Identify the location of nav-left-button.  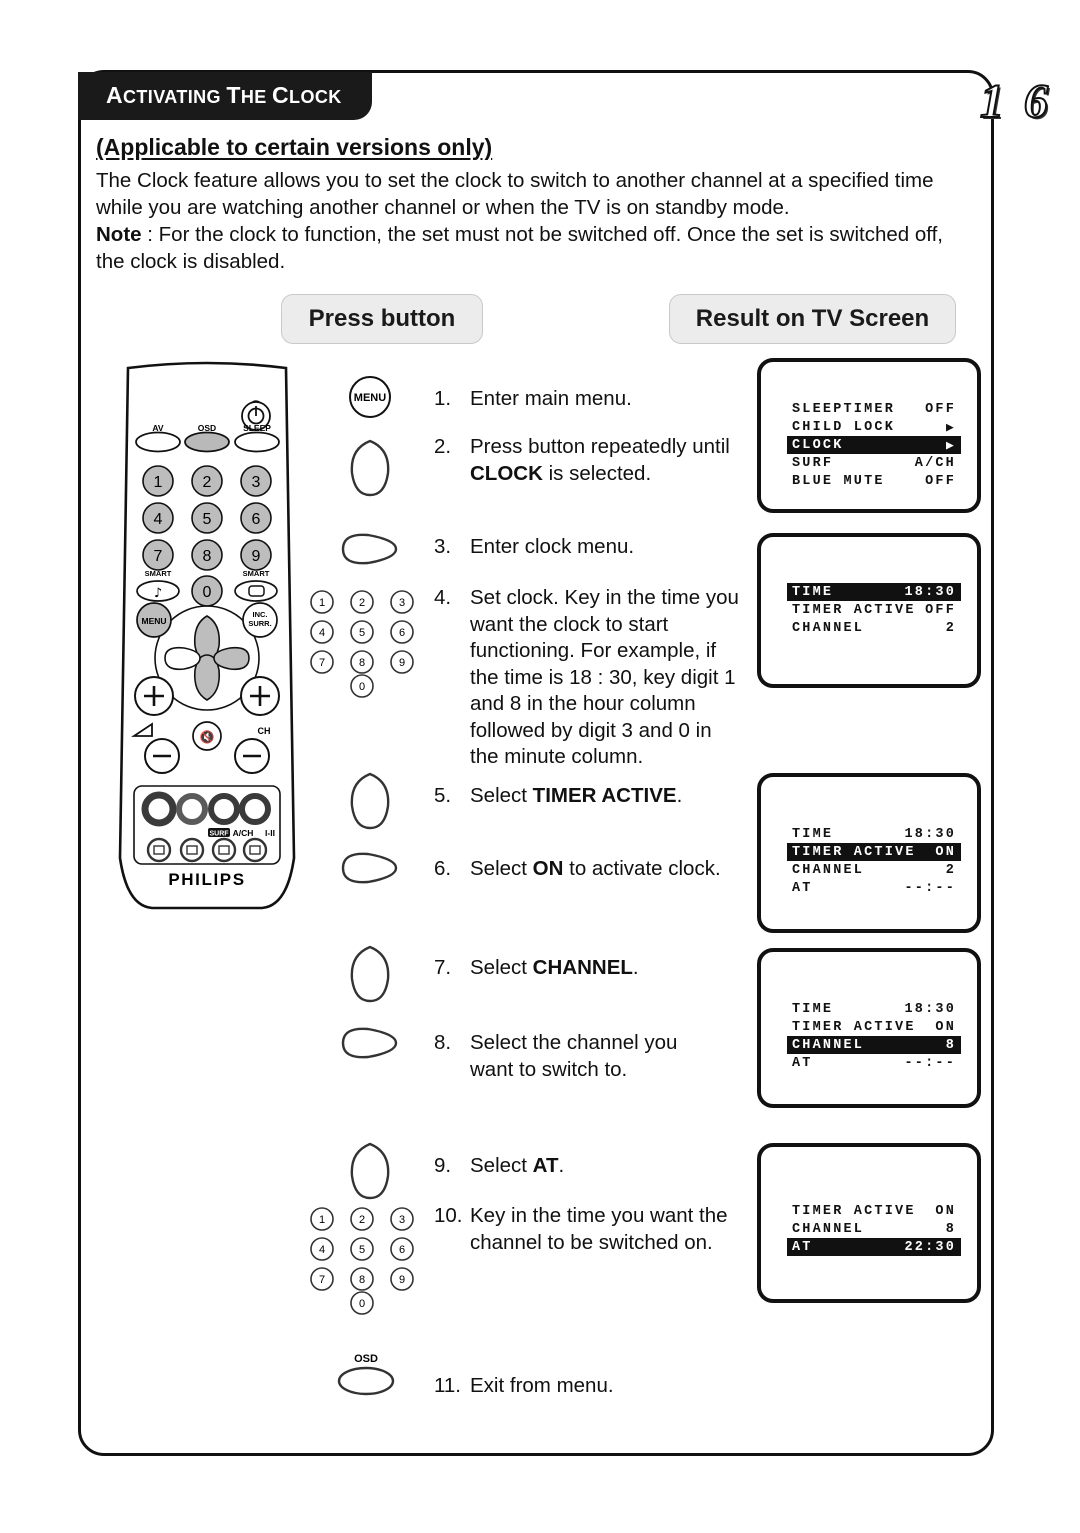
(182, 658).